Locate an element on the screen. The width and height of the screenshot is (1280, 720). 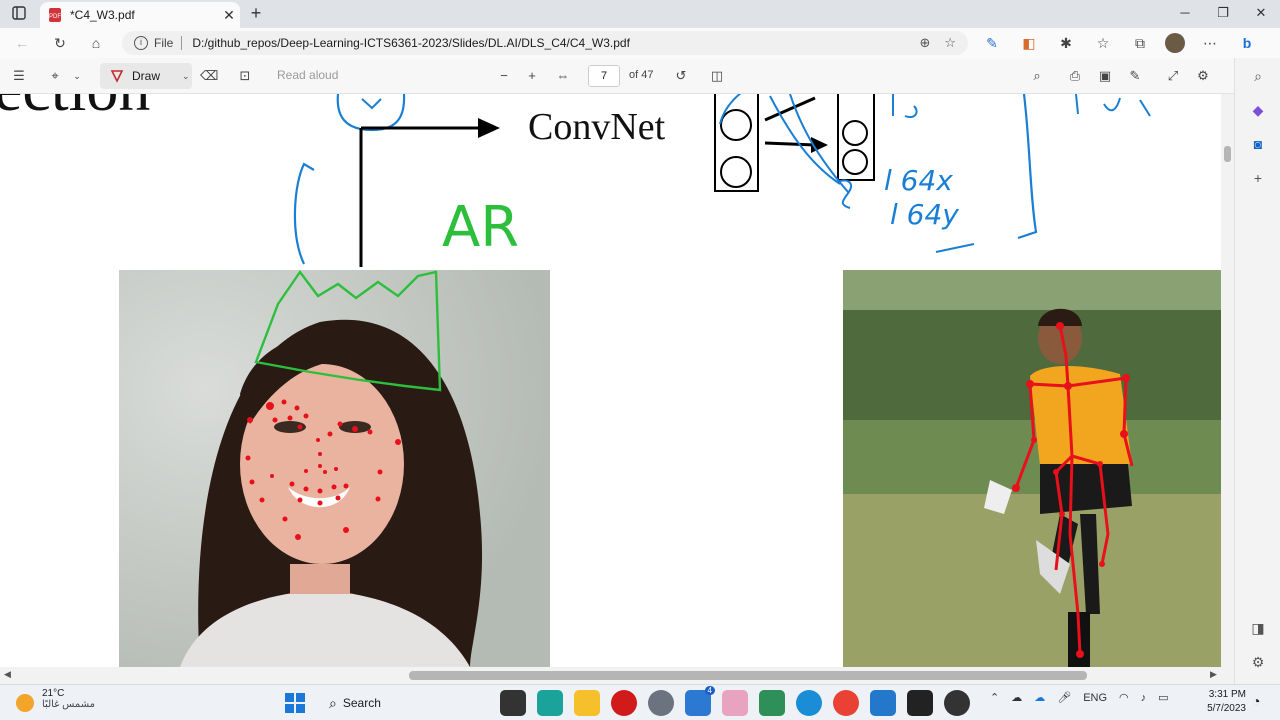
taskbar-search: ⌕ Search is located at coordinates (404, 703).